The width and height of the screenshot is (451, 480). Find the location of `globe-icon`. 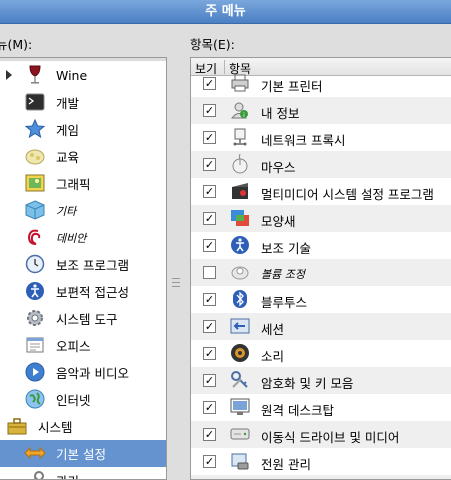

globe-icon is located at coordinates (35, 399).